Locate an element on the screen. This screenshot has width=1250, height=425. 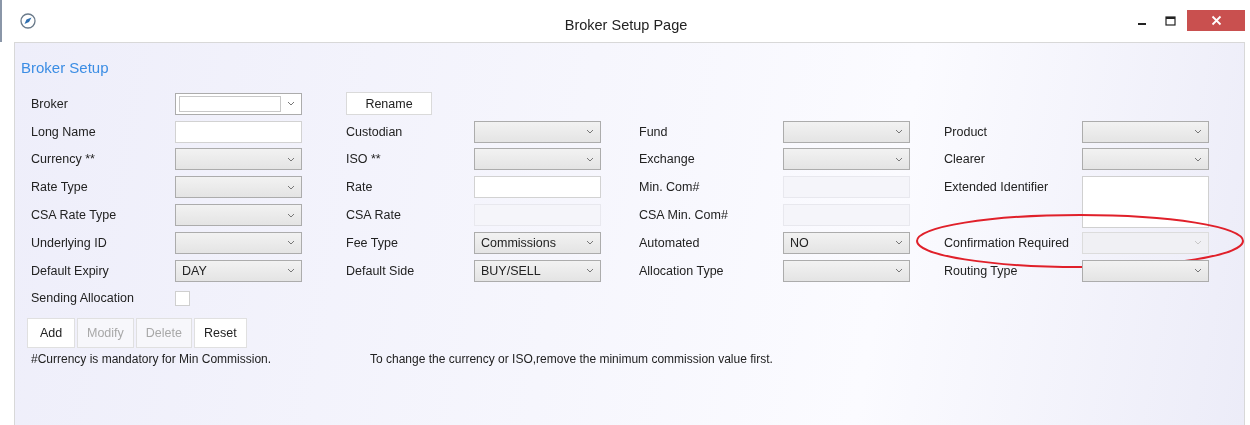
field-label: Sending Allocation is located at coordinates (83, 298).